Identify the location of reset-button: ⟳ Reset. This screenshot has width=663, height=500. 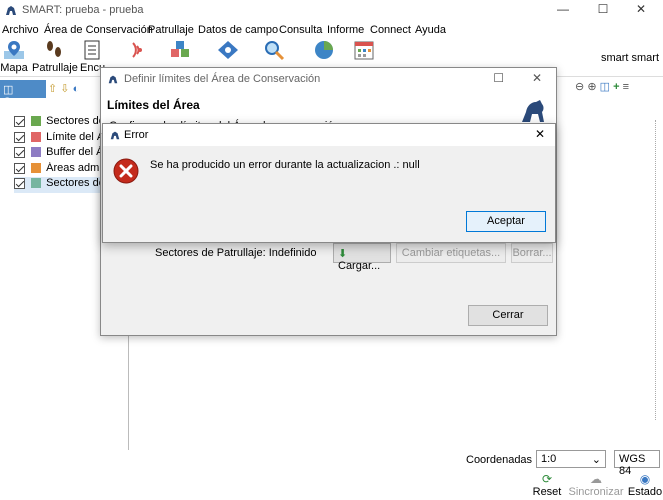
(547, 485).